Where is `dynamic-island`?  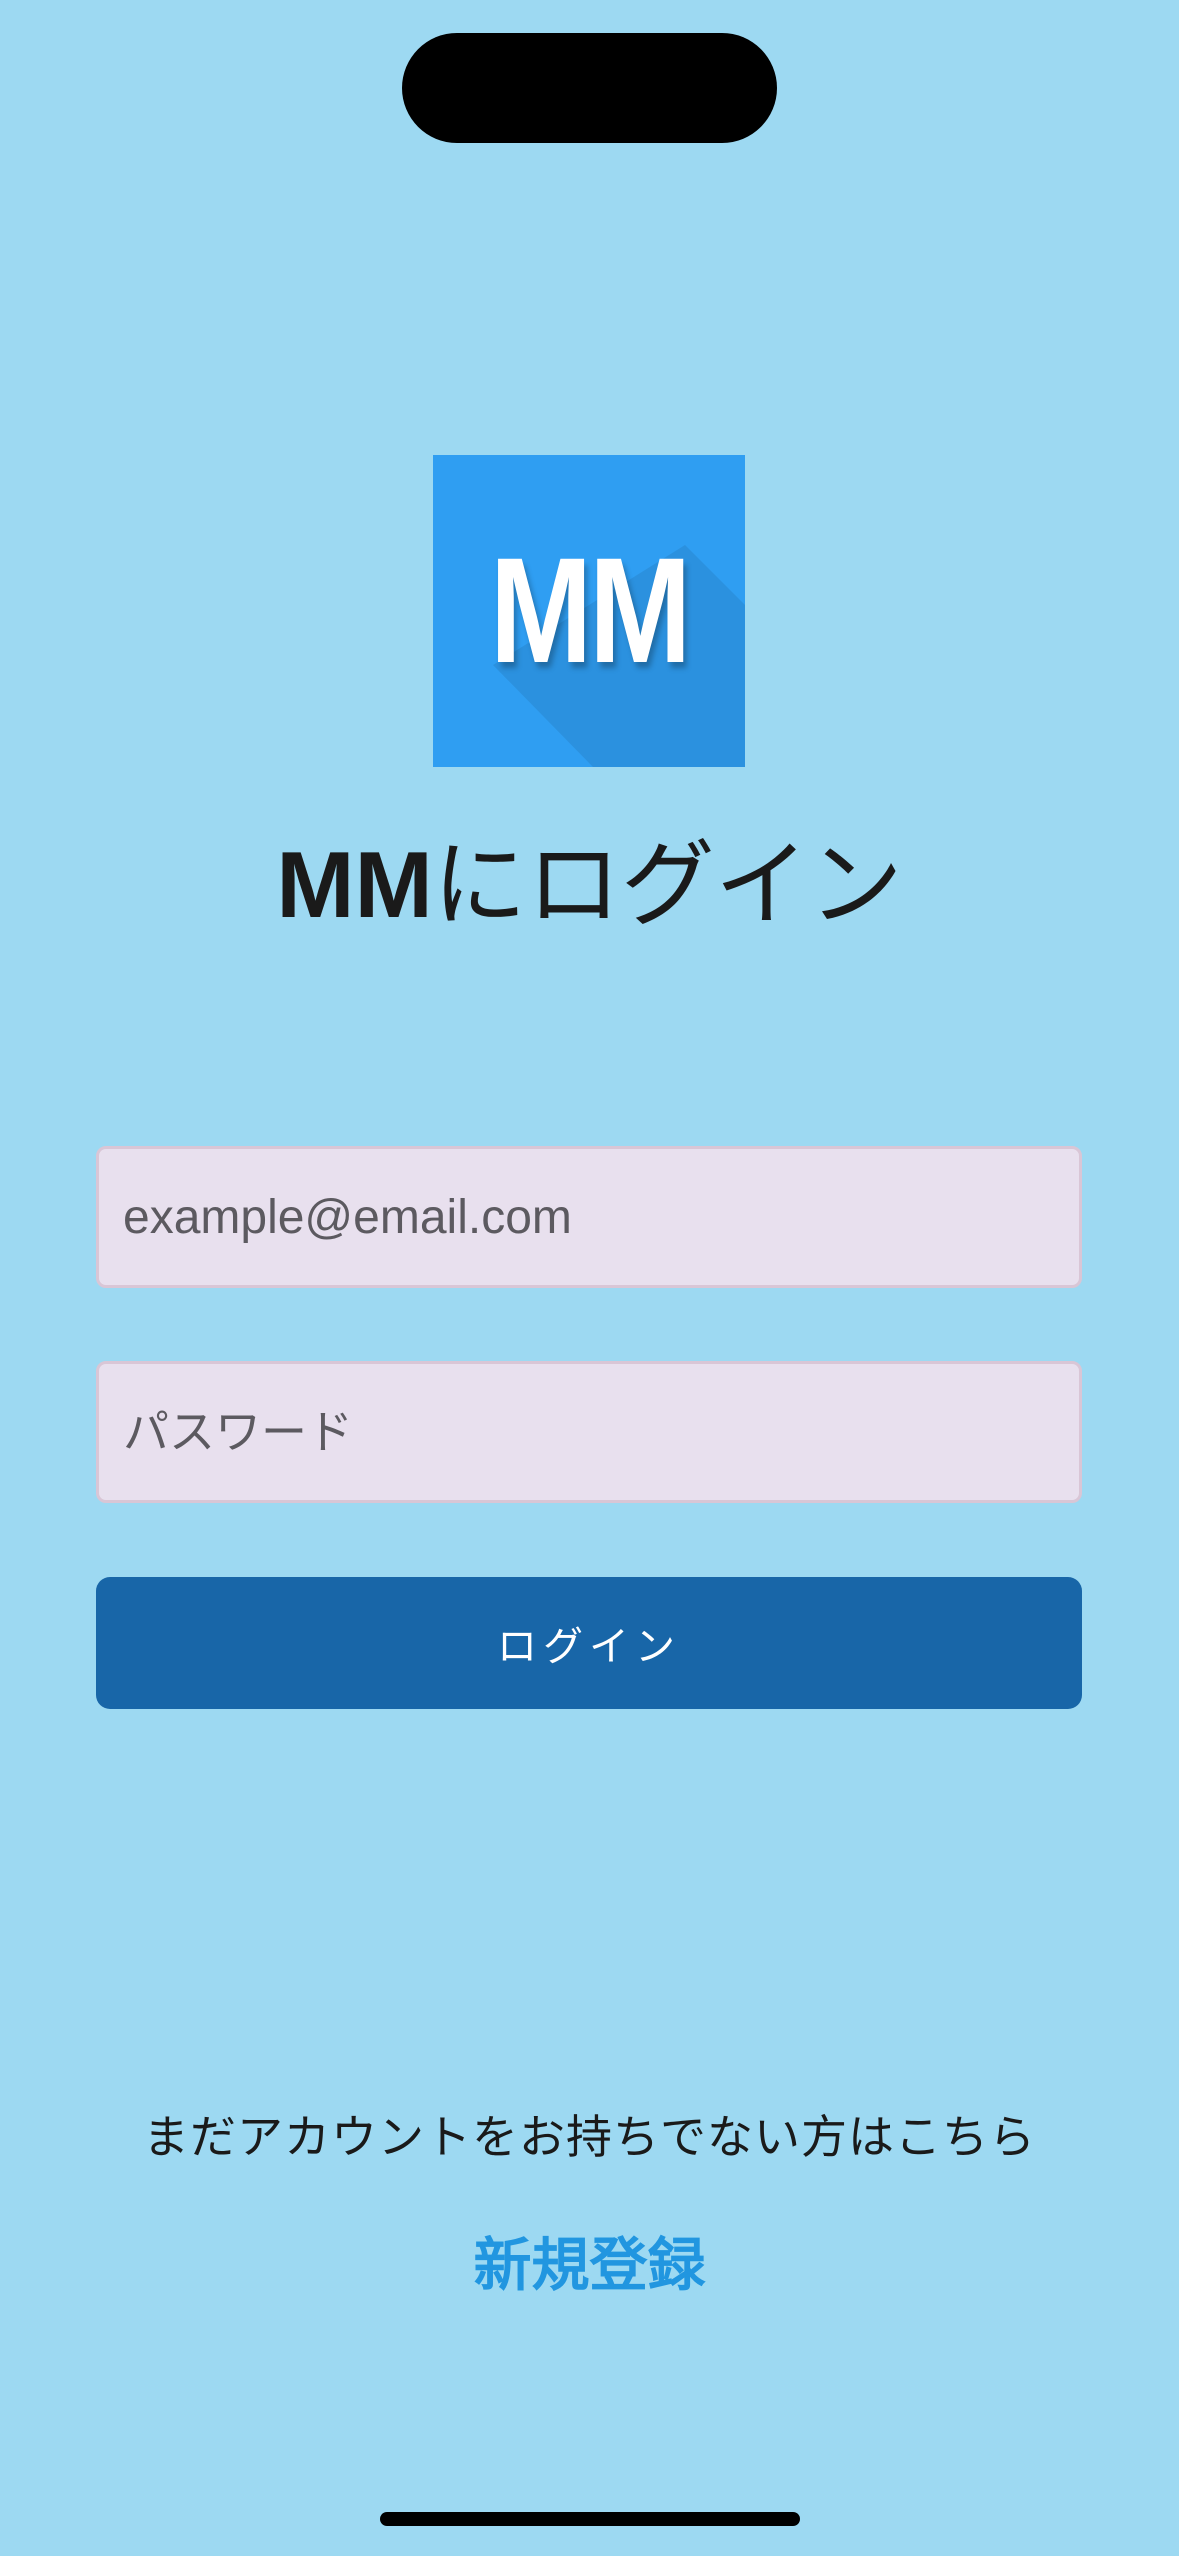 dynamic-island is located at coordinates (589, 88).